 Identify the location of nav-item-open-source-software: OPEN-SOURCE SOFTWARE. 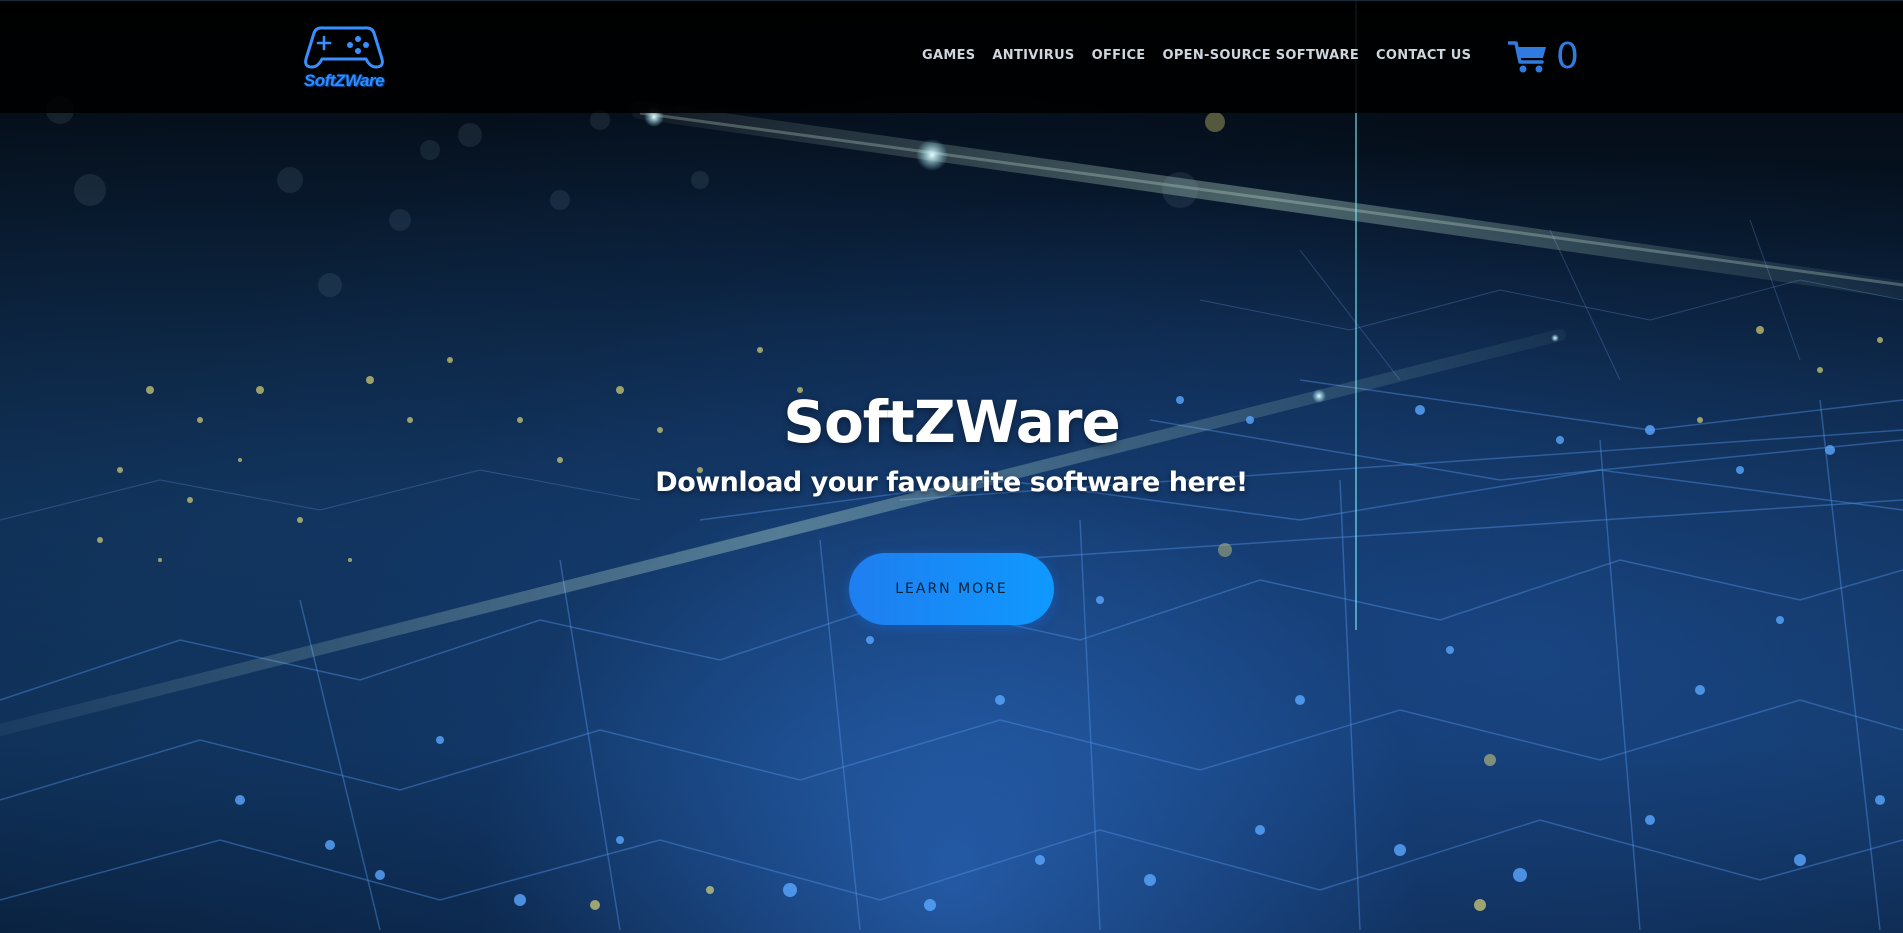
(1260, 55).